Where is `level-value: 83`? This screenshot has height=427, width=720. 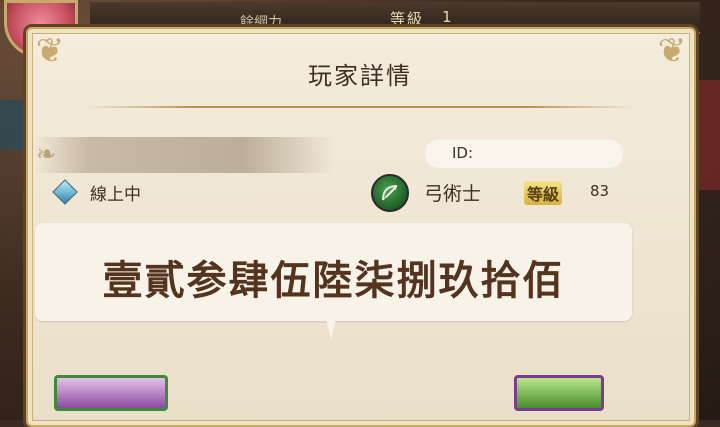
level-value: 83 is located at coordinates (600, 191).